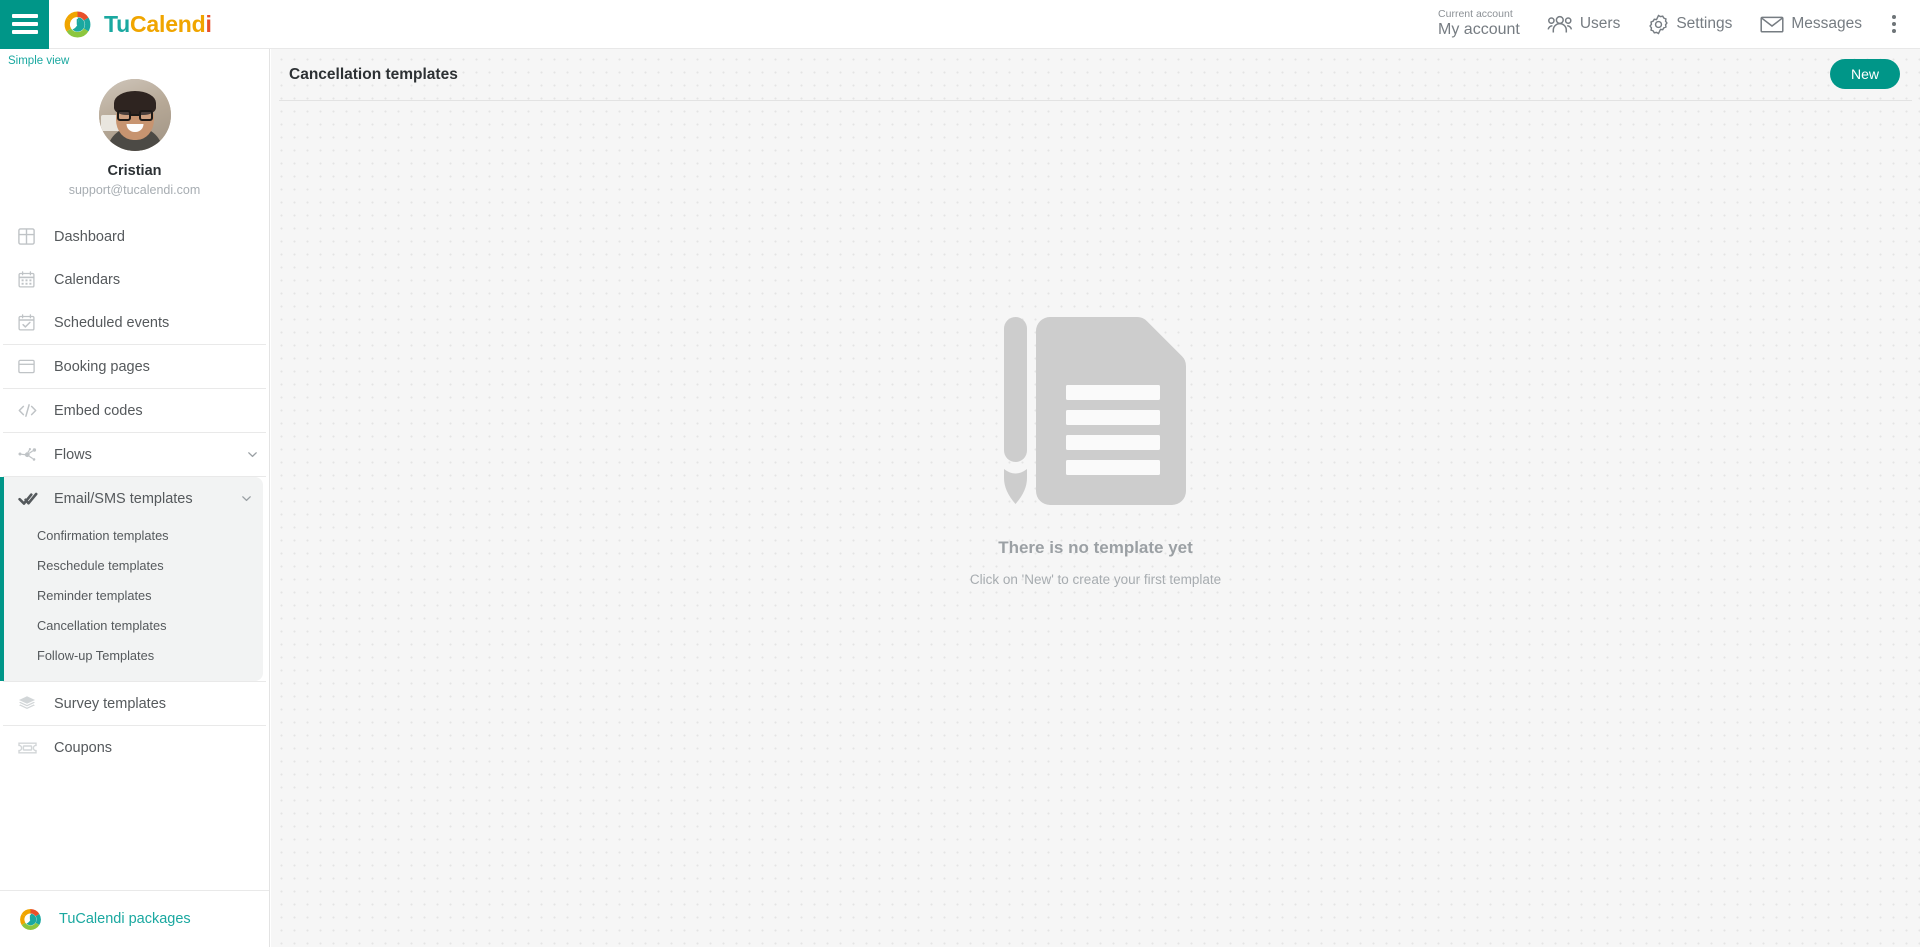 The width and height of the screenshot is (1920, 947). I want to click on current-account-switcher: Current account My account, so click(1479, 23).